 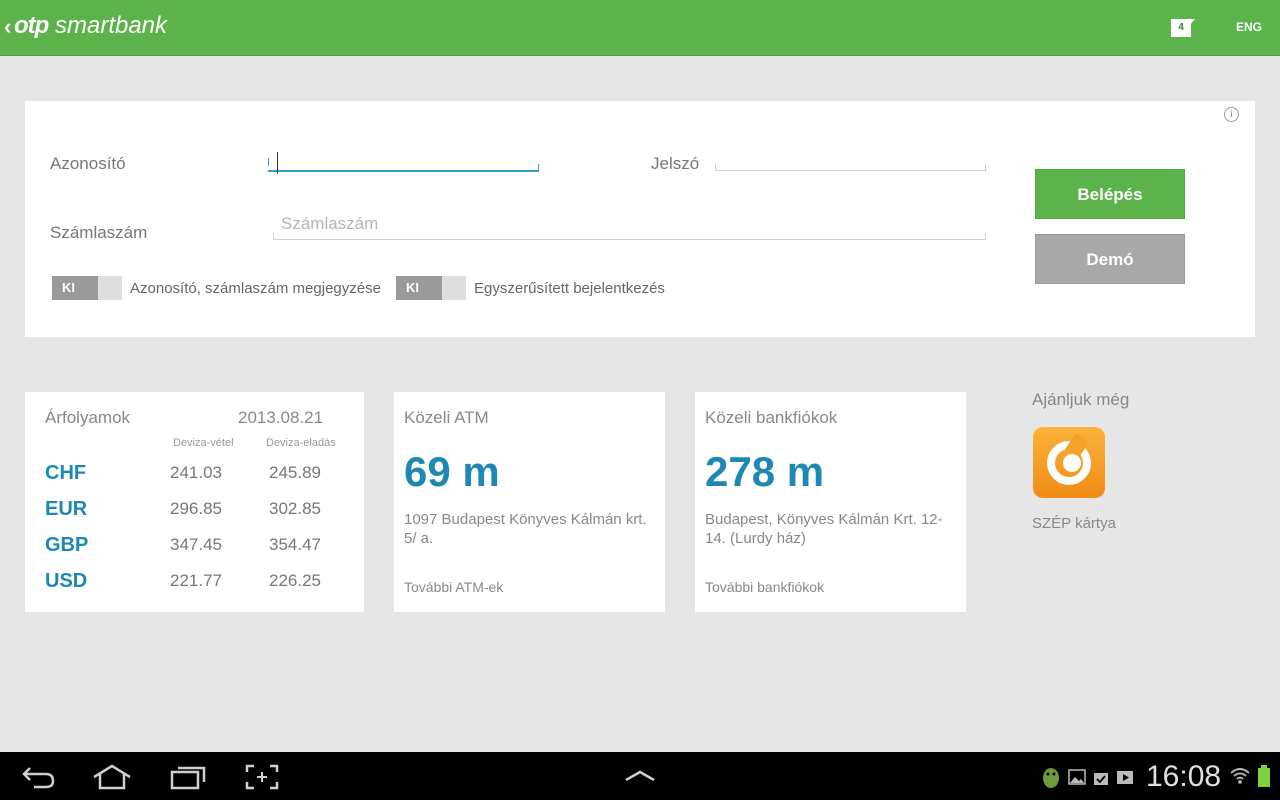 What do you see at coordinates (301, 443) in the screenshot?
I see `sell-column-header: Deviza-eladás` at bounding box center [301, 443].